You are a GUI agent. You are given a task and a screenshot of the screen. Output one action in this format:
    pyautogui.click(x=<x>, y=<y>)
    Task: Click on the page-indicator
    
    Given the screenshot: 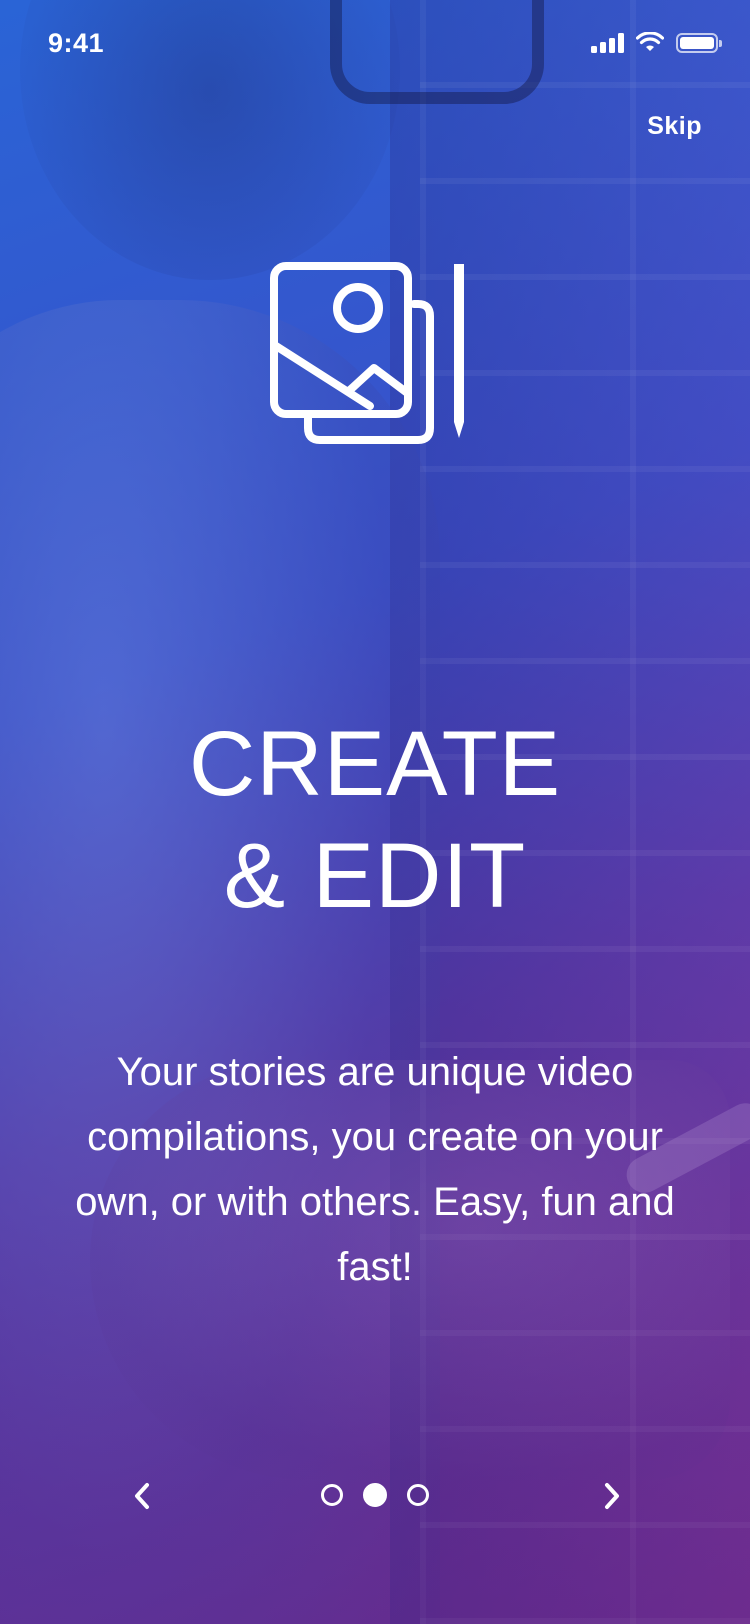 What is the action you would take?
    pyautogui.click(x=375, y=1495)
    